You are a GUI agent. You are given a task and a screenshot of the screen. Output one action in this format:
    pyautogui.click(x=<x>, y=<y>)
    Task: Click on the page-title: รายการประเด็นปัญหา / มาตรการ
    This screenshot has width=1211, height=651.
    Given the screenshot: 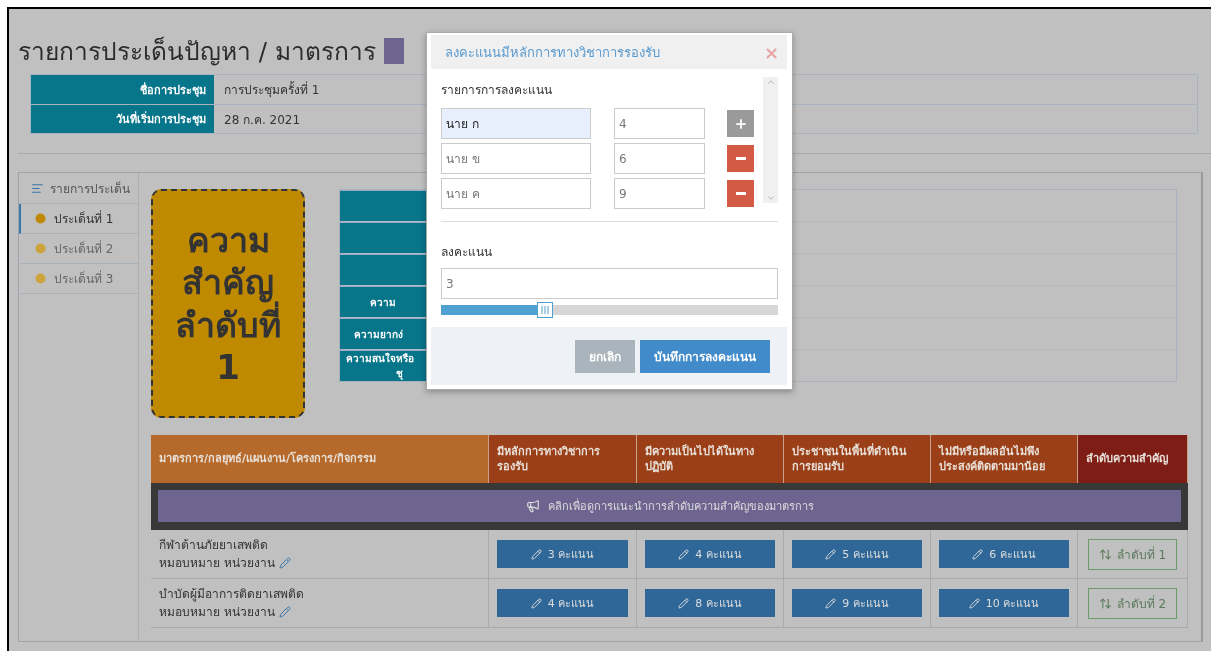 What is the action you would take?
    pyautogui.click(x=197, y=51)
    